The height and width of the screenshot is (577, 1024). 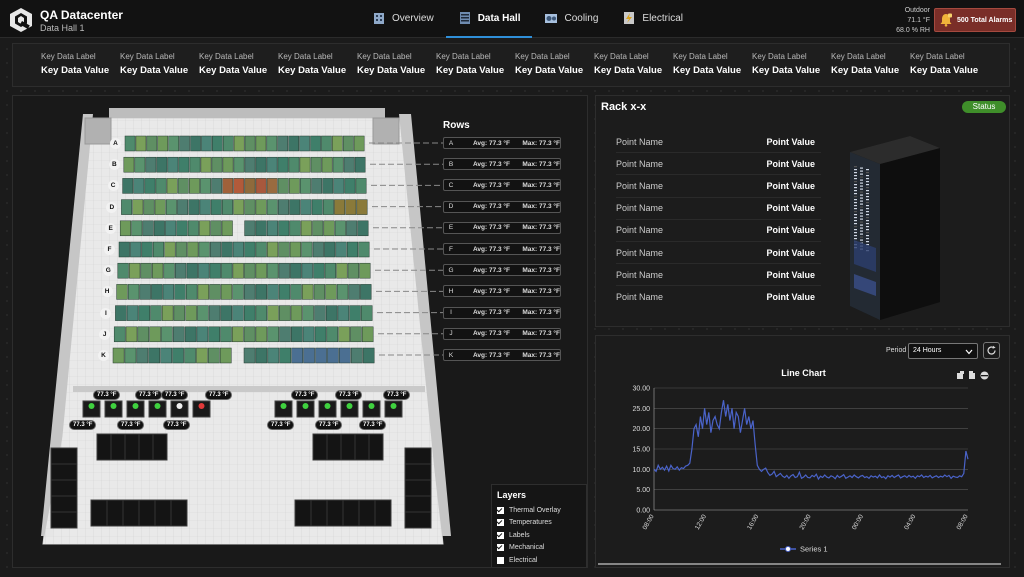 I want to click on kpi-card: Key Data Label Key Data Value, so click(x=712, y=65).